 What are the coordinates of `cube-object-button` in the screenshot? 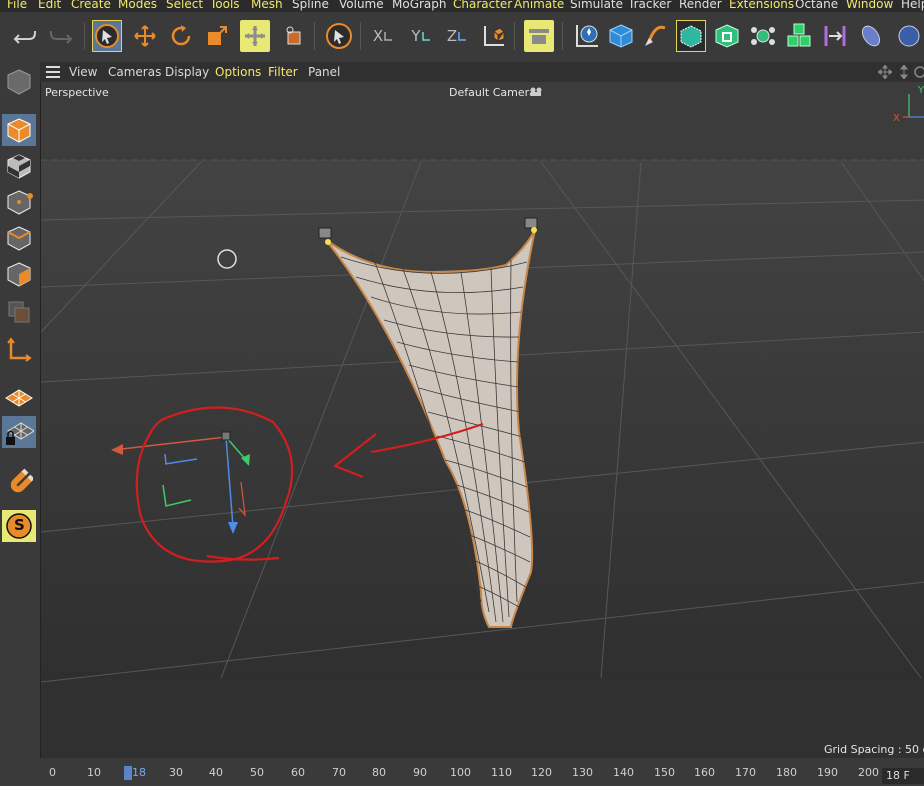 It's located at (621, 36).